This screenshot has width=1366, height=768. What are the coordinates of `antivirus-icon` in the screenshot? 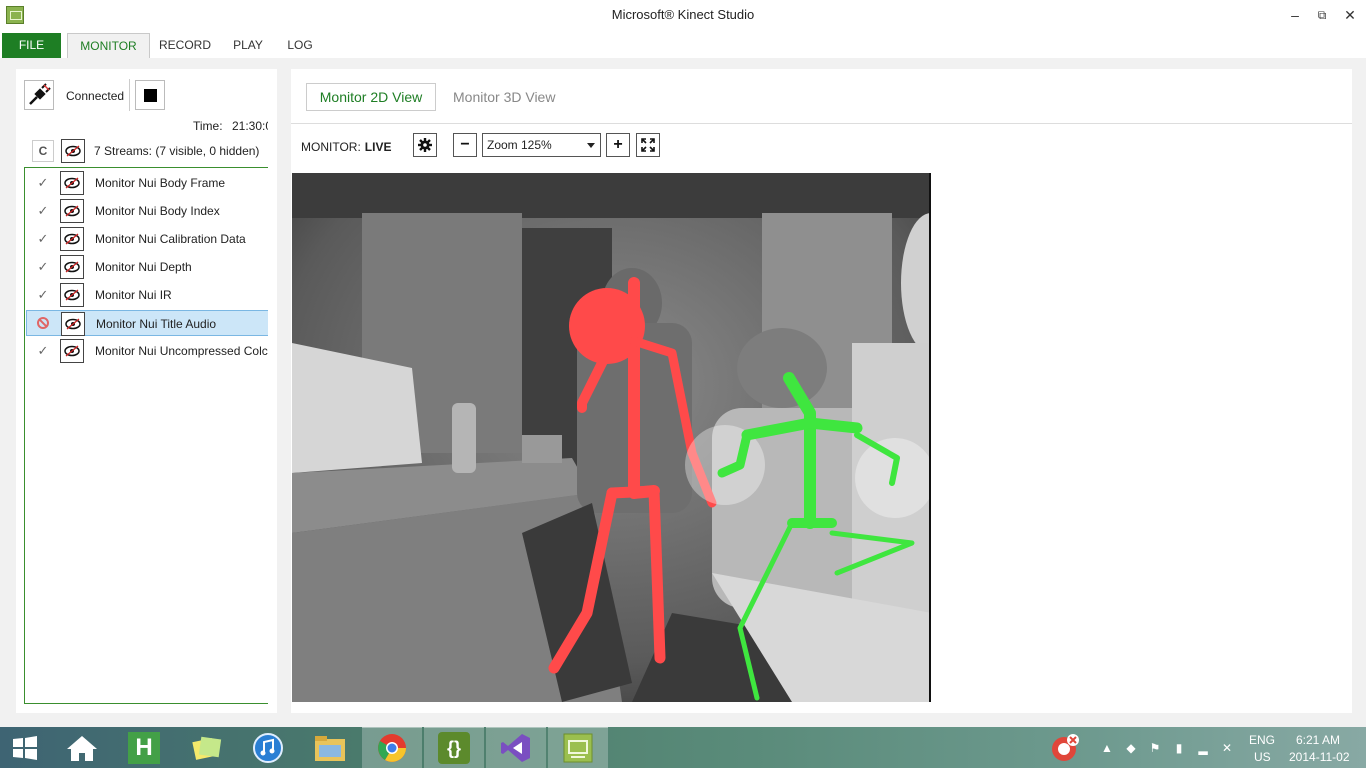 It's located at (1065, 747).